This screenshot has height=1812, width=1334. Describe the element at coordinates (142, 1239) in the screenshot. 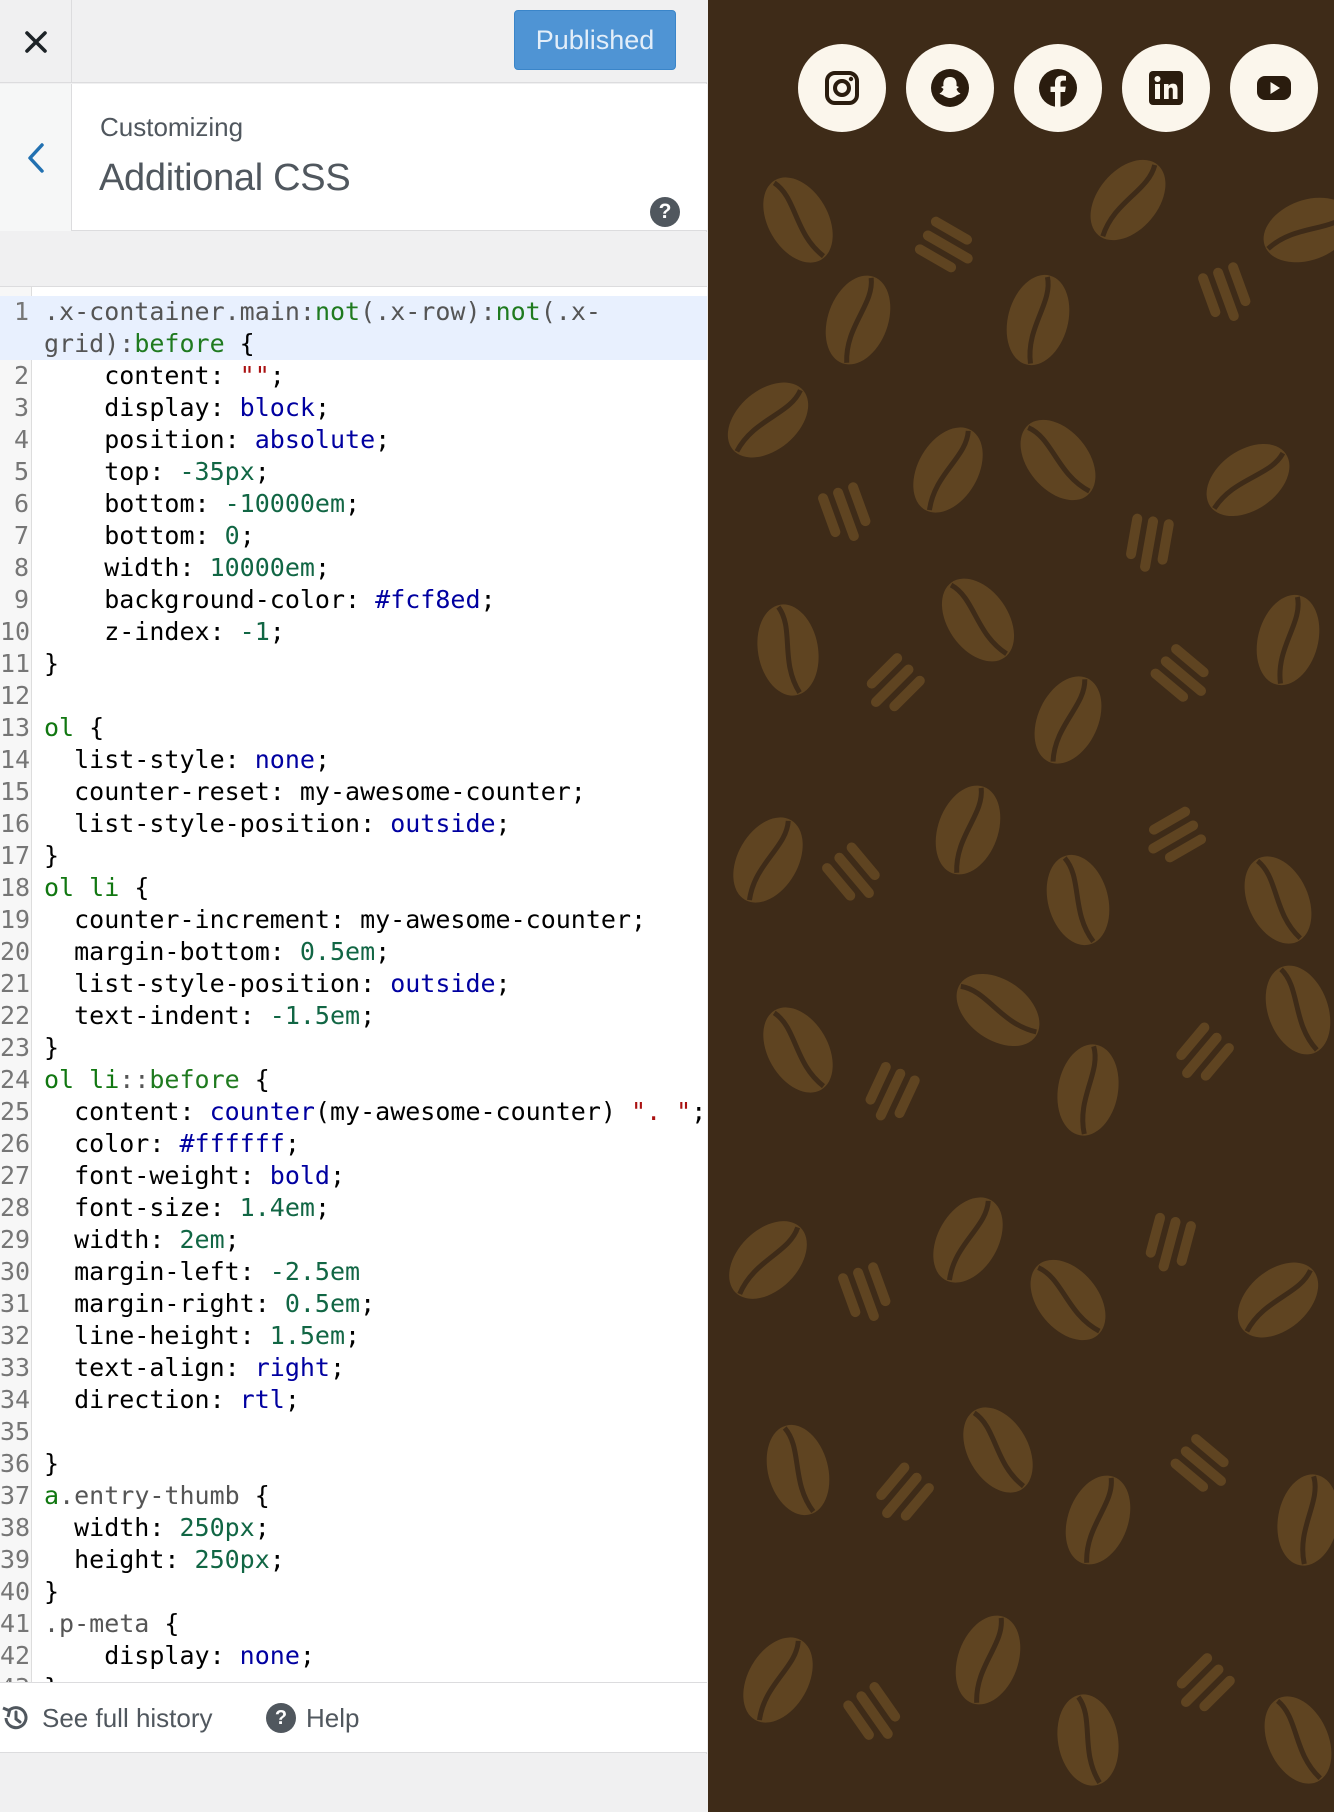

I see `code-text: width: 2em;` at that location.